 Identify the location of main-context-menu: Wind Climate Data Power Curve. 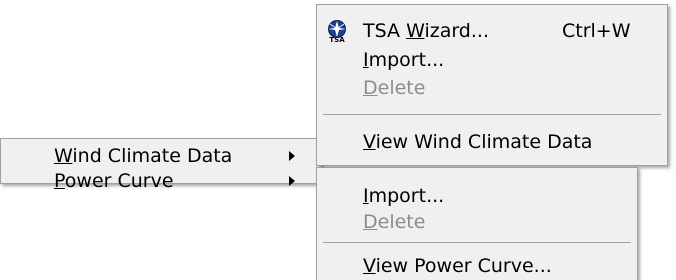
(161, 165).